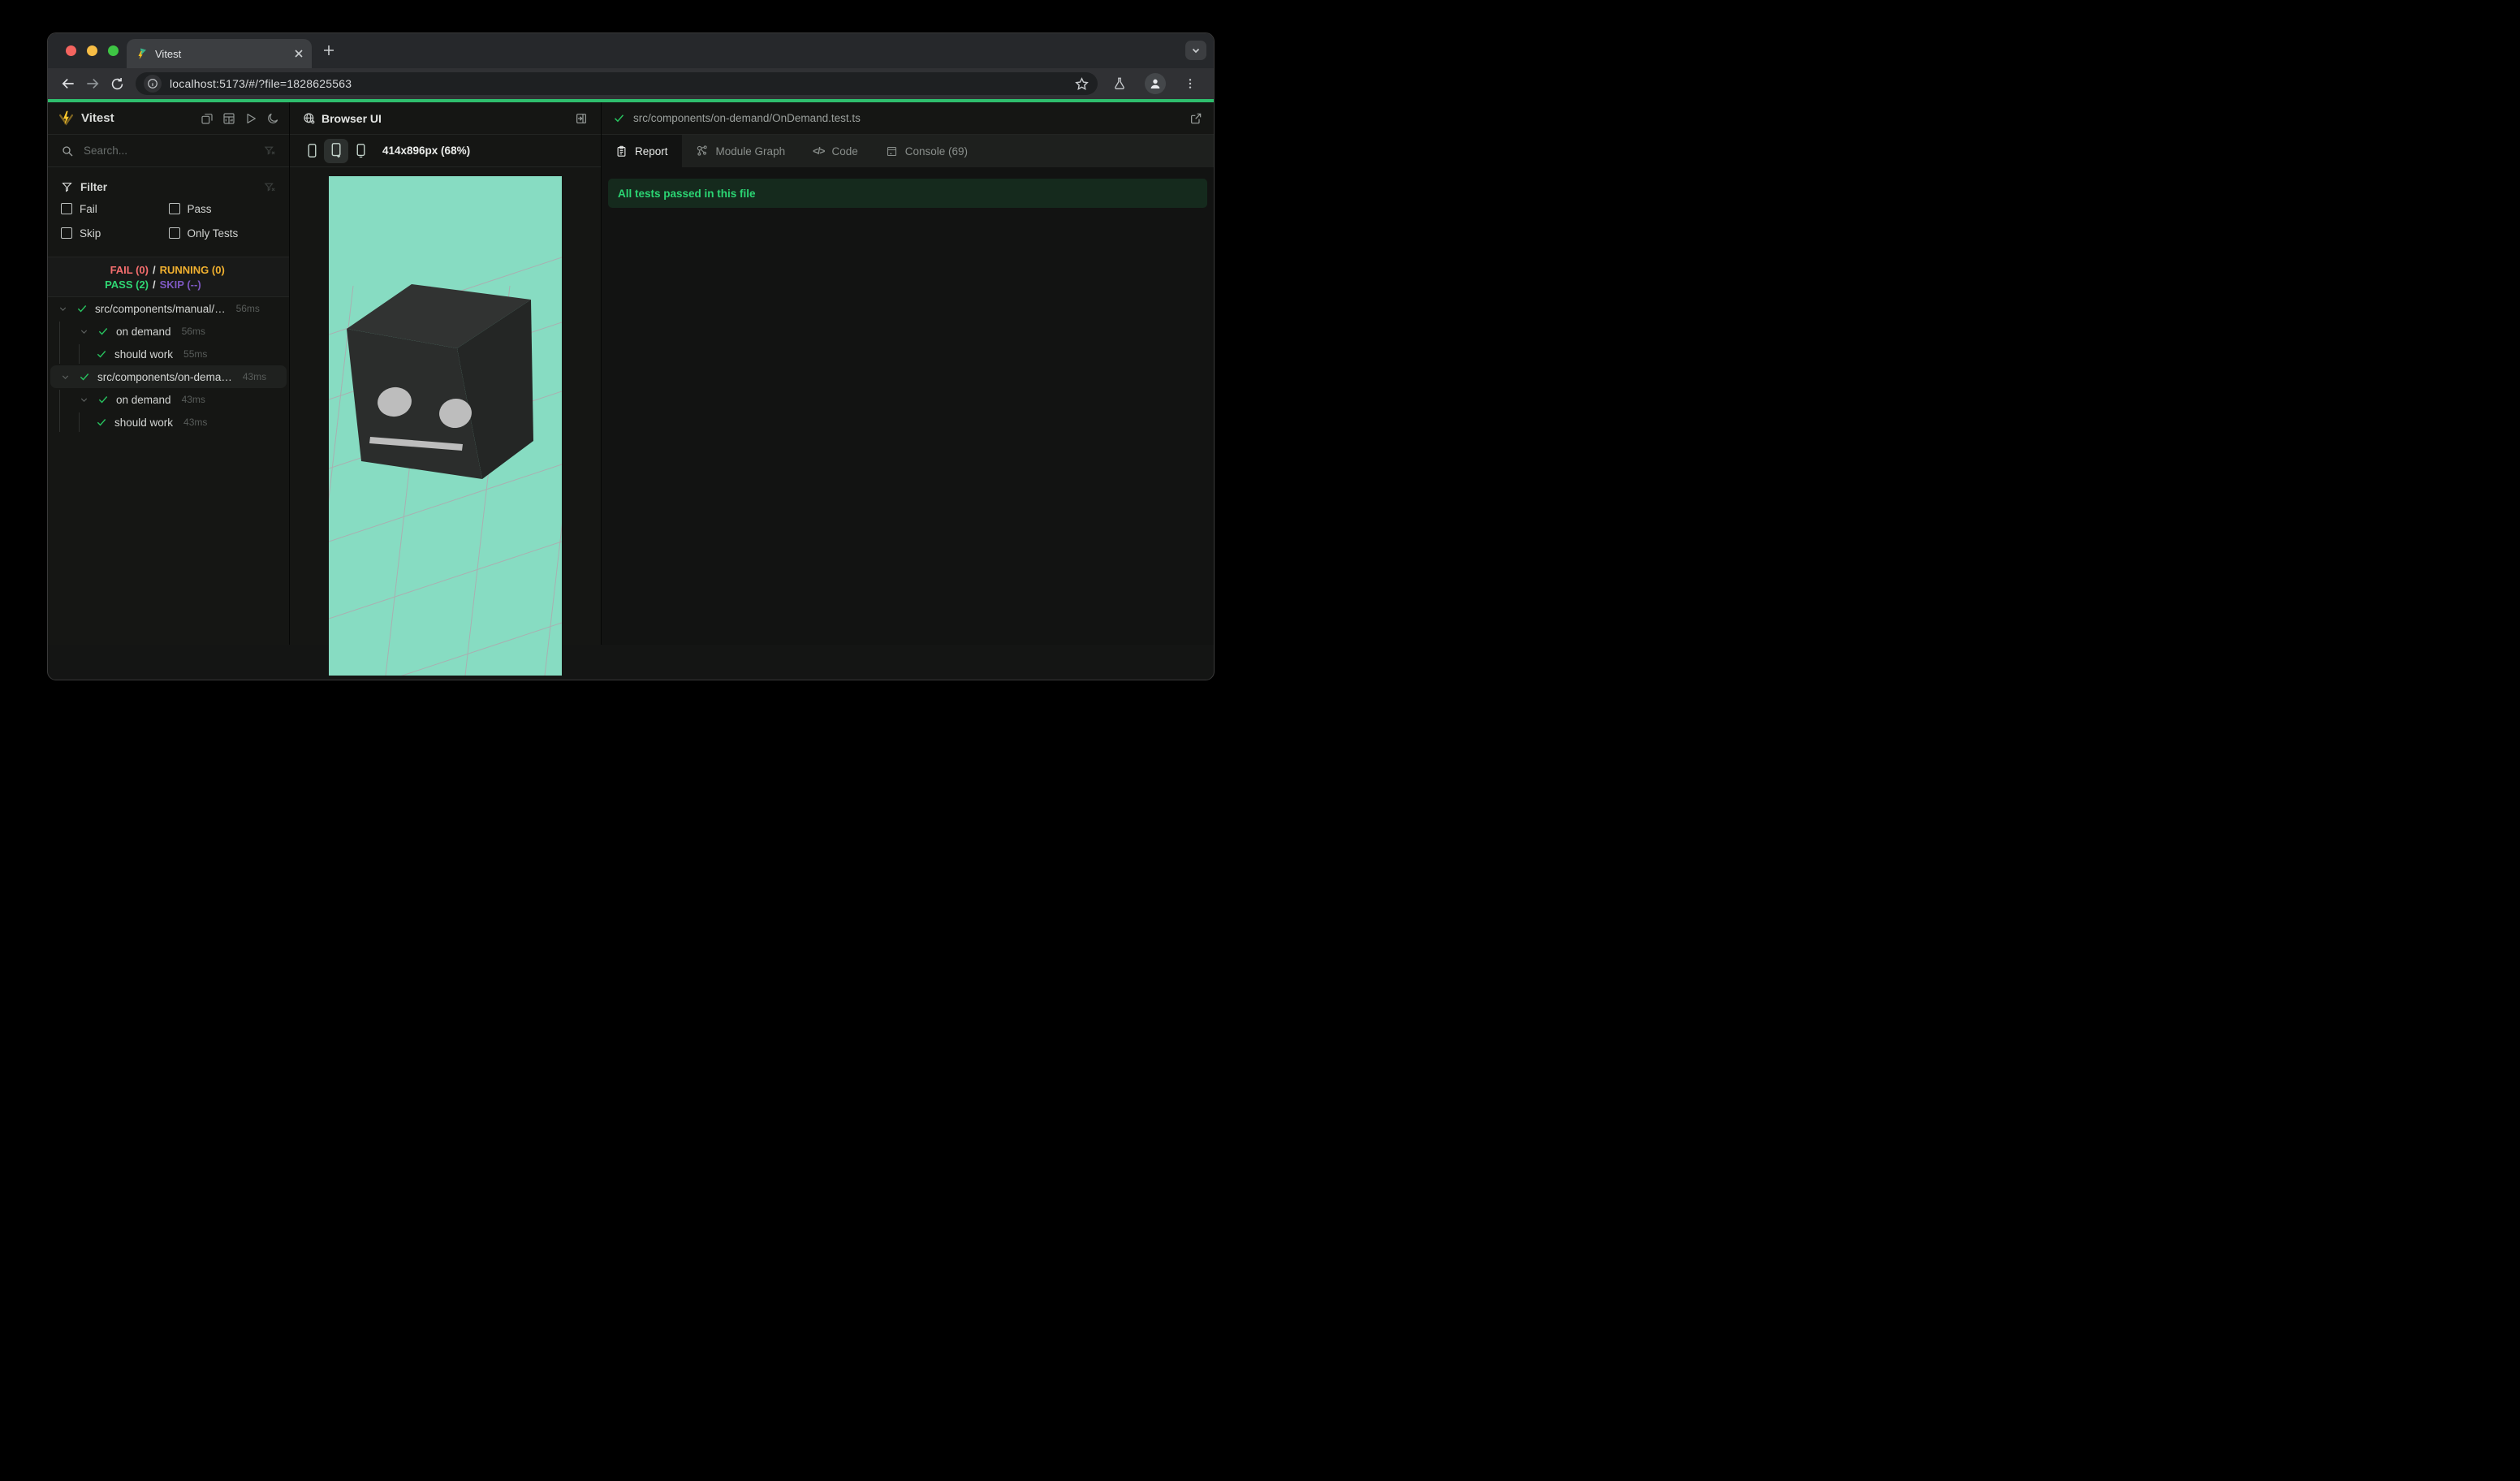 The image size is (2520, 1481). I want to click on search-icon, so click(68, 151).